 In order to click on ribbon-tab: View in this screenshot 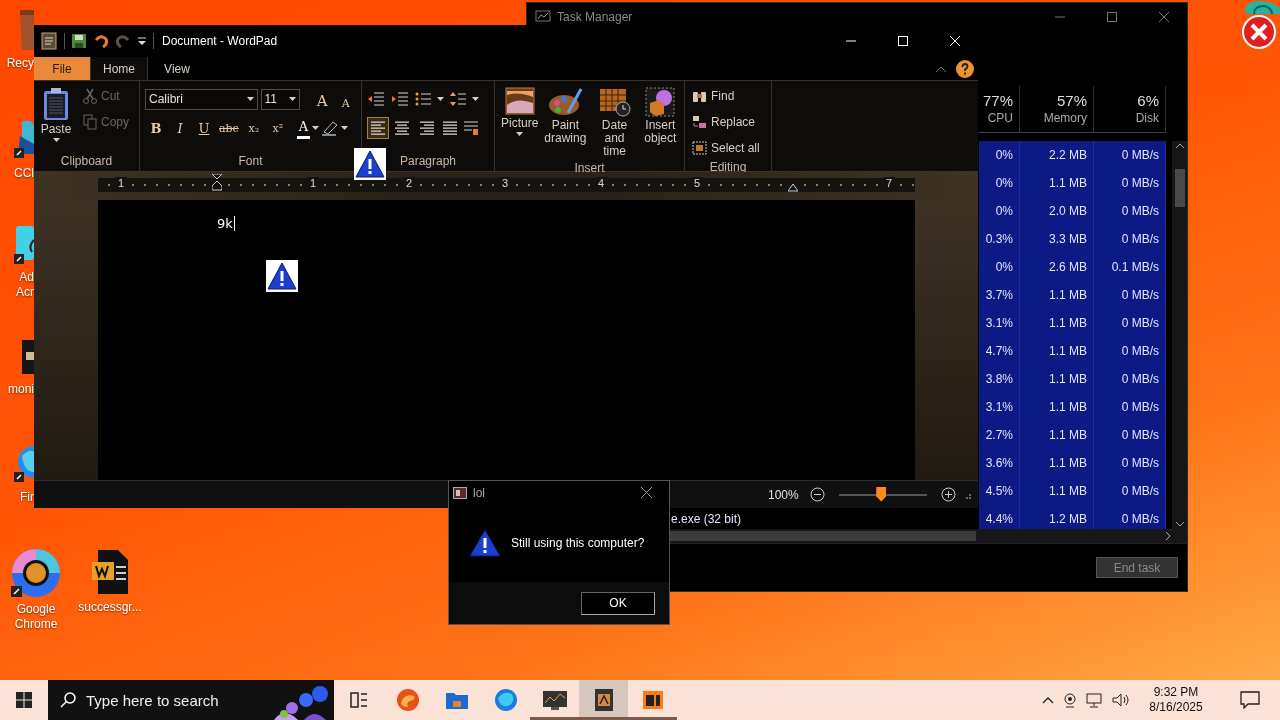, I will do `click(177, 68)`.